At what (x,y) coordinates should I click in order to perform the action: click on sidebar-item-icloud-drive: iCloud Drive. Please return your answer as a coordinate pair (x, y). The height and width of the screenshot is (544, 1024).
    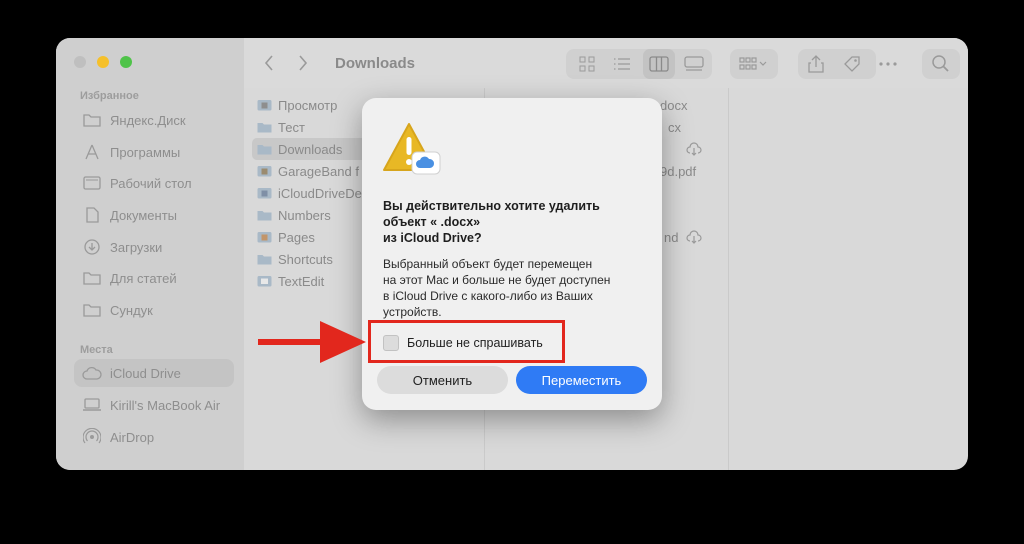
    Looking at the image, I should click on (154, 373).